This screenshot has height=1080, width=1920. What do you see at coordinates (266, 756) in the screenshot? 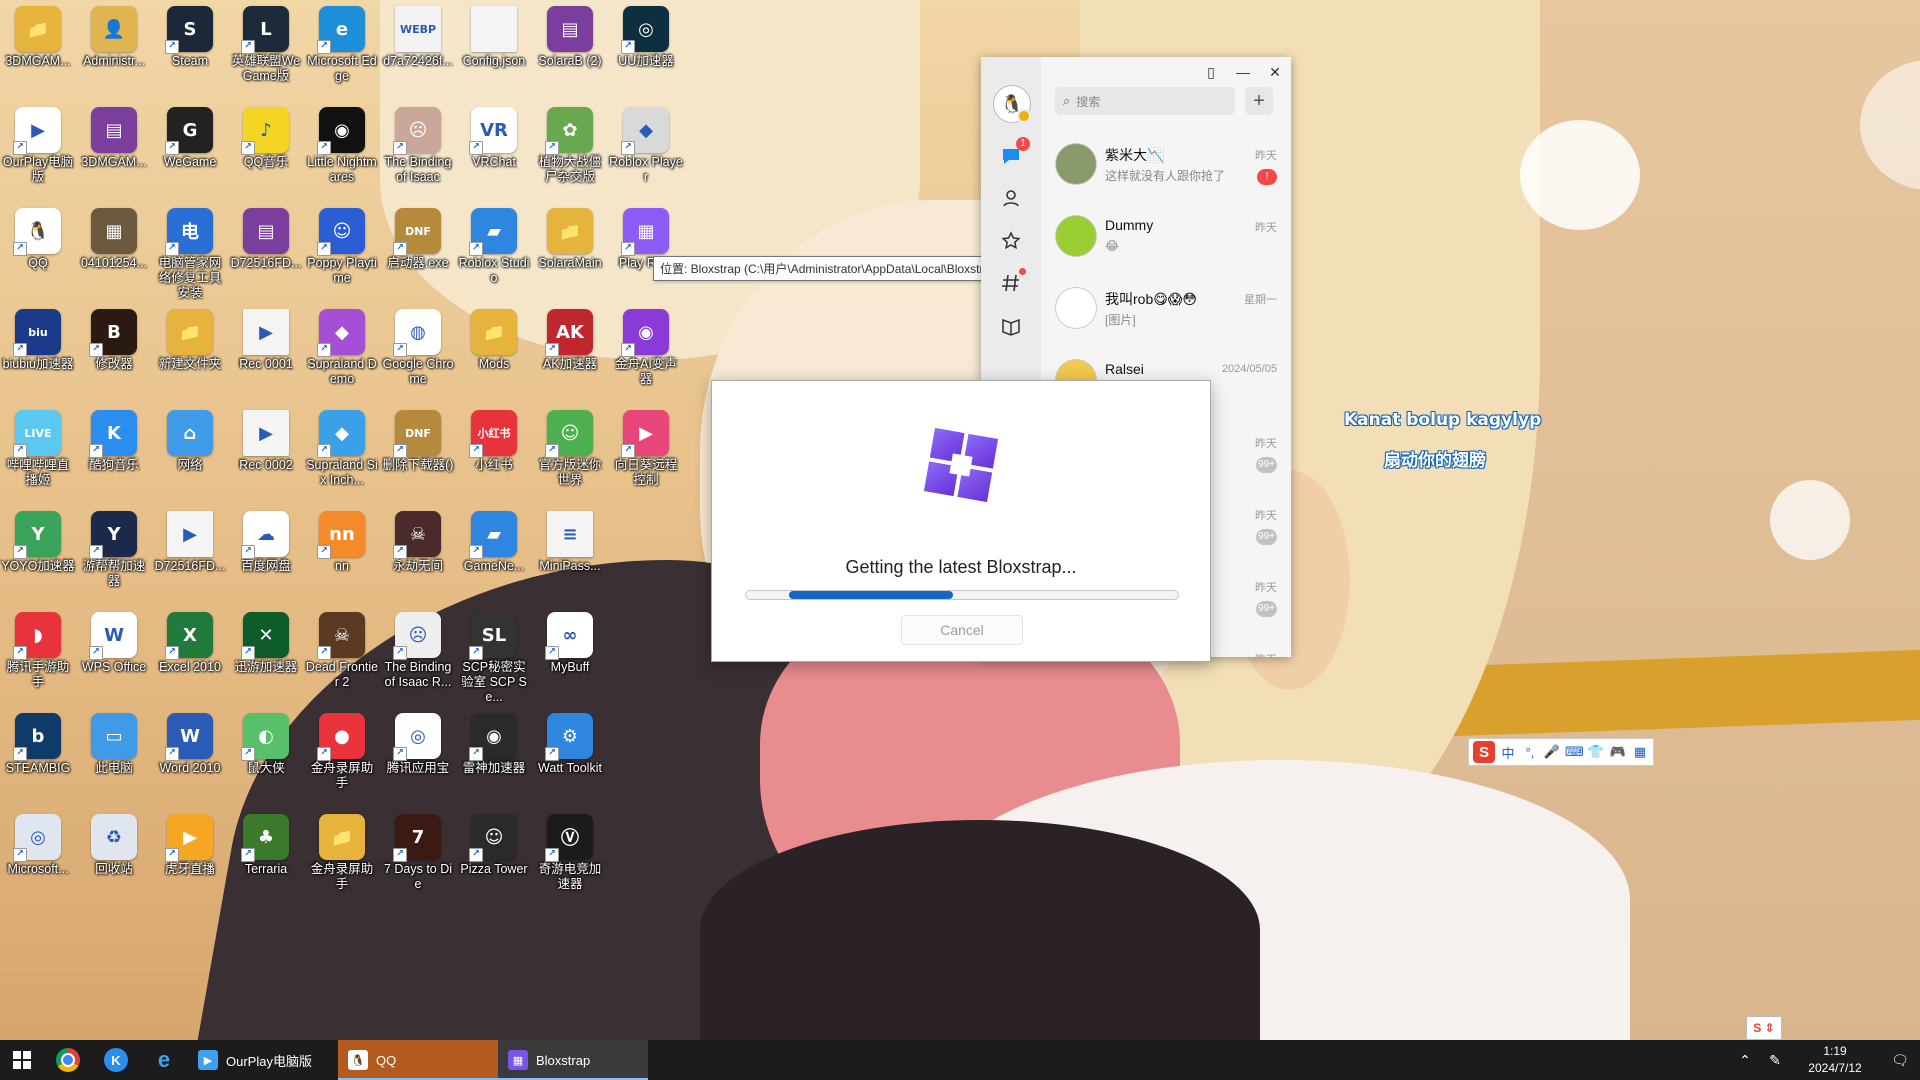
I see `desktop-icon: ◐ ↗ 鼠大侠` at bounding box center [266, 756].